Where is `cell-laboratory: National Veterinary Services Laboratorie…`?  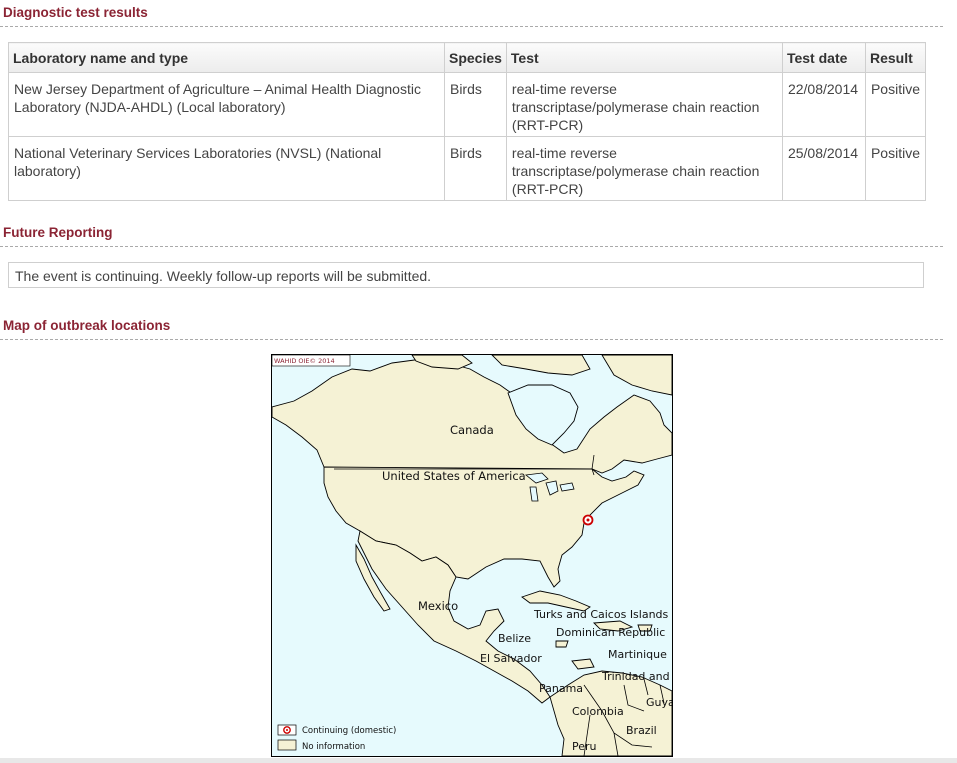 cell-laboratory: National Veterinary Services Laboratorie… is located at coordinates (226, 168).